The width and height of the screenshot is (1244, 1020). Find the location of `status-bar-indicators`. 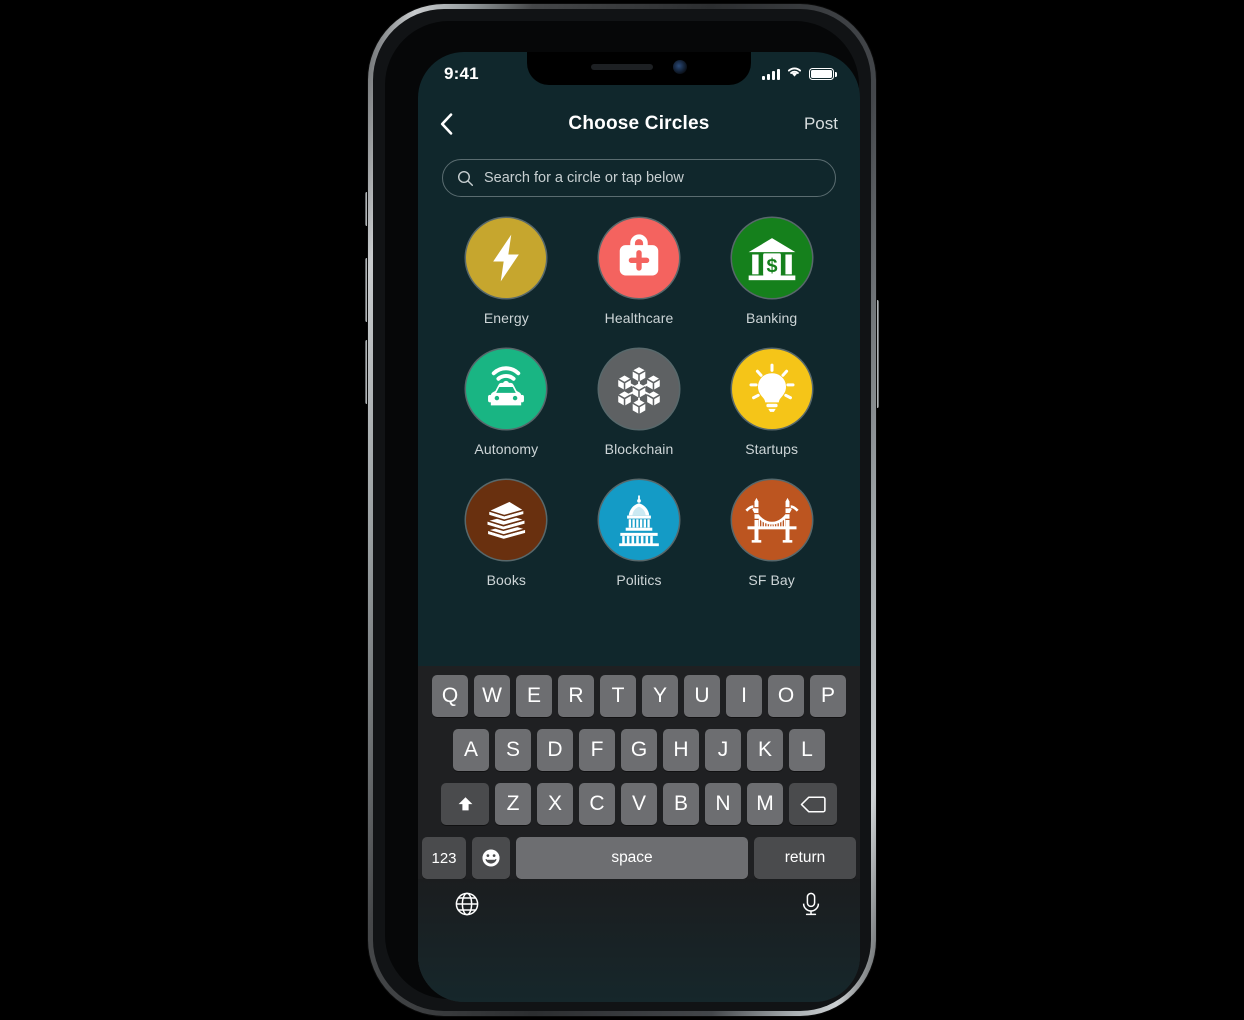

status-bar-indicators is located at coordinates (799, 74).